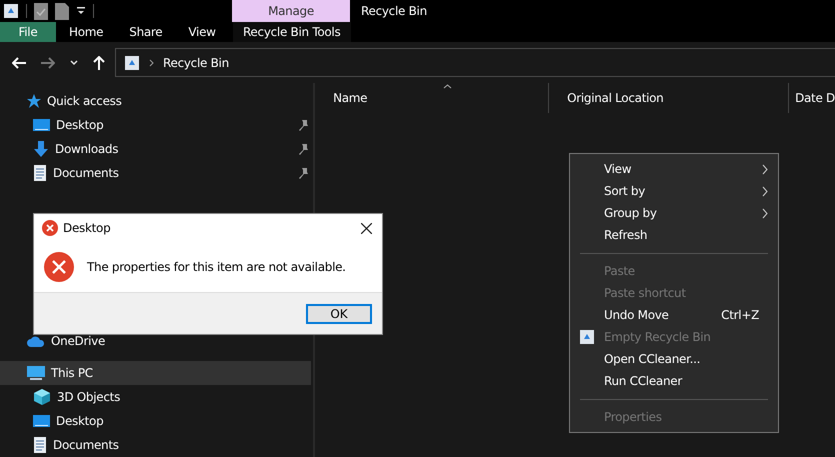 Image resolution: width=835 pixels, height=457 pixels. Describe the element at coordinates (41, 149) in the screenshot. I see `download-arrow-icon` at that location.